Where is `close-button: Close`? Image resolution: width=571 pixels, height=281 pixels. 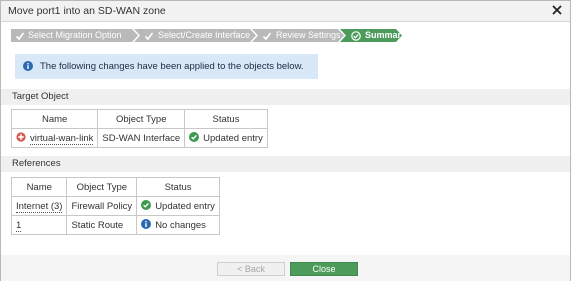 close-button: Close is located at coordinates (324, 269).